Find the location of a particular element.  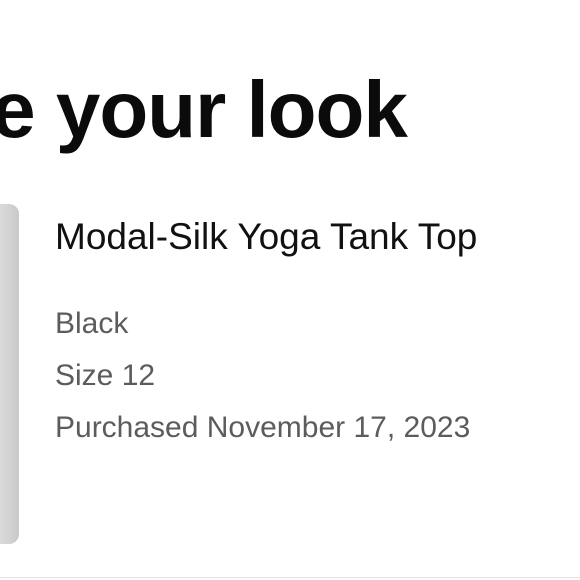

product-image is located at coordinates (9, 374).